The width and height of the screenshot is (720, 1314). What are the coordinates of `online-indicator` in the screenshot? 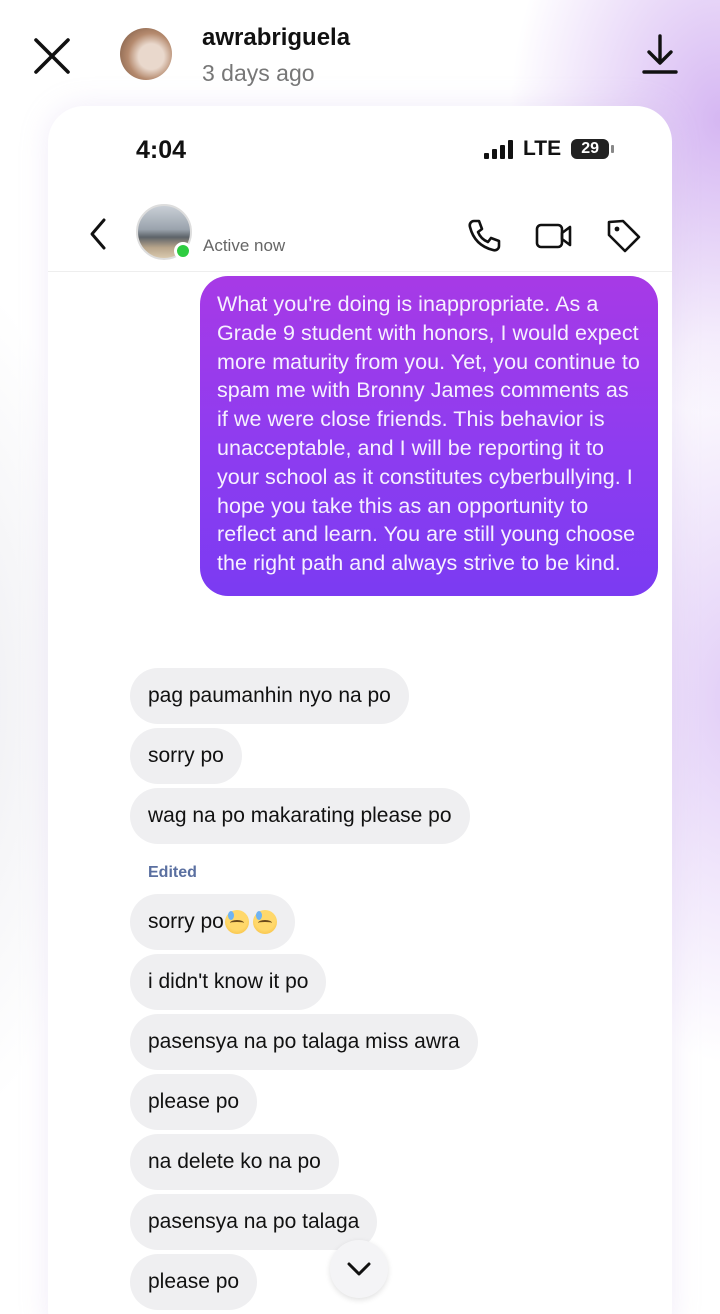 It's located at (183, 251).